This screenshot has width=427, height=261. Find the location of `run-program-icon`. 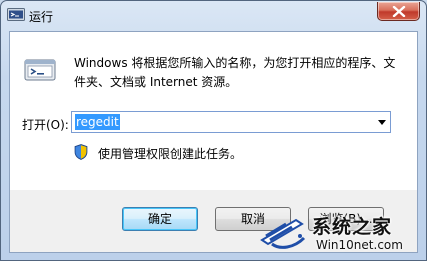

run-program-icon is located at coordinates (41, 70).